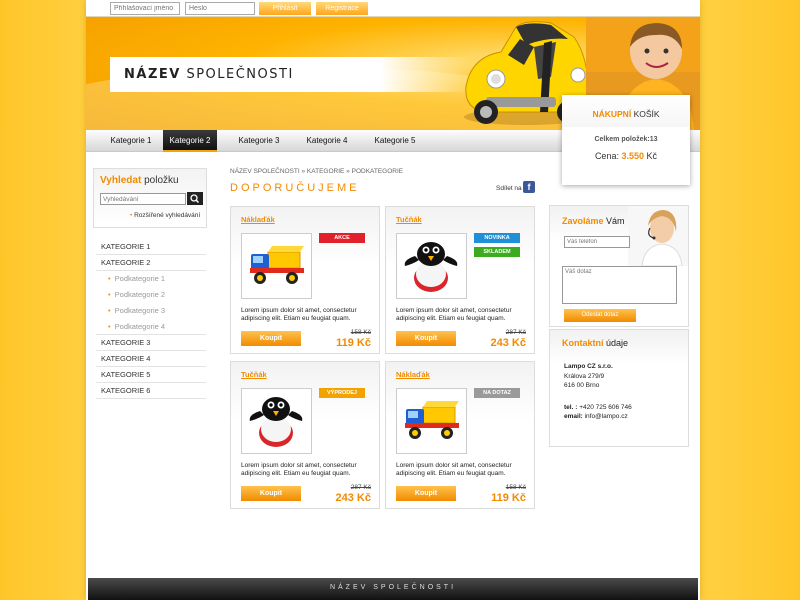 The image size is (800, 600). I want to click on login-button: Přihlásit, so click(285, 8).